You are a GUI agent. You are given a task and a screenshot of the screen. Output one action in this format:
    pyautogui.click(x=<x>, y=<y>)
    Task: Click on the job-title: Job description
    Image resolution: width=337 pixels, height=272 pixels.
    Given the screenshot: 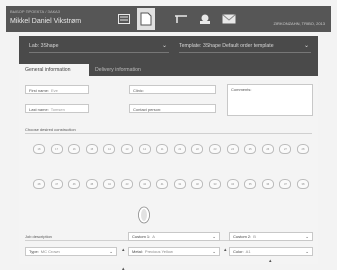 What is the action you would take?
    pyautogui.click(x=38, y=236)
    